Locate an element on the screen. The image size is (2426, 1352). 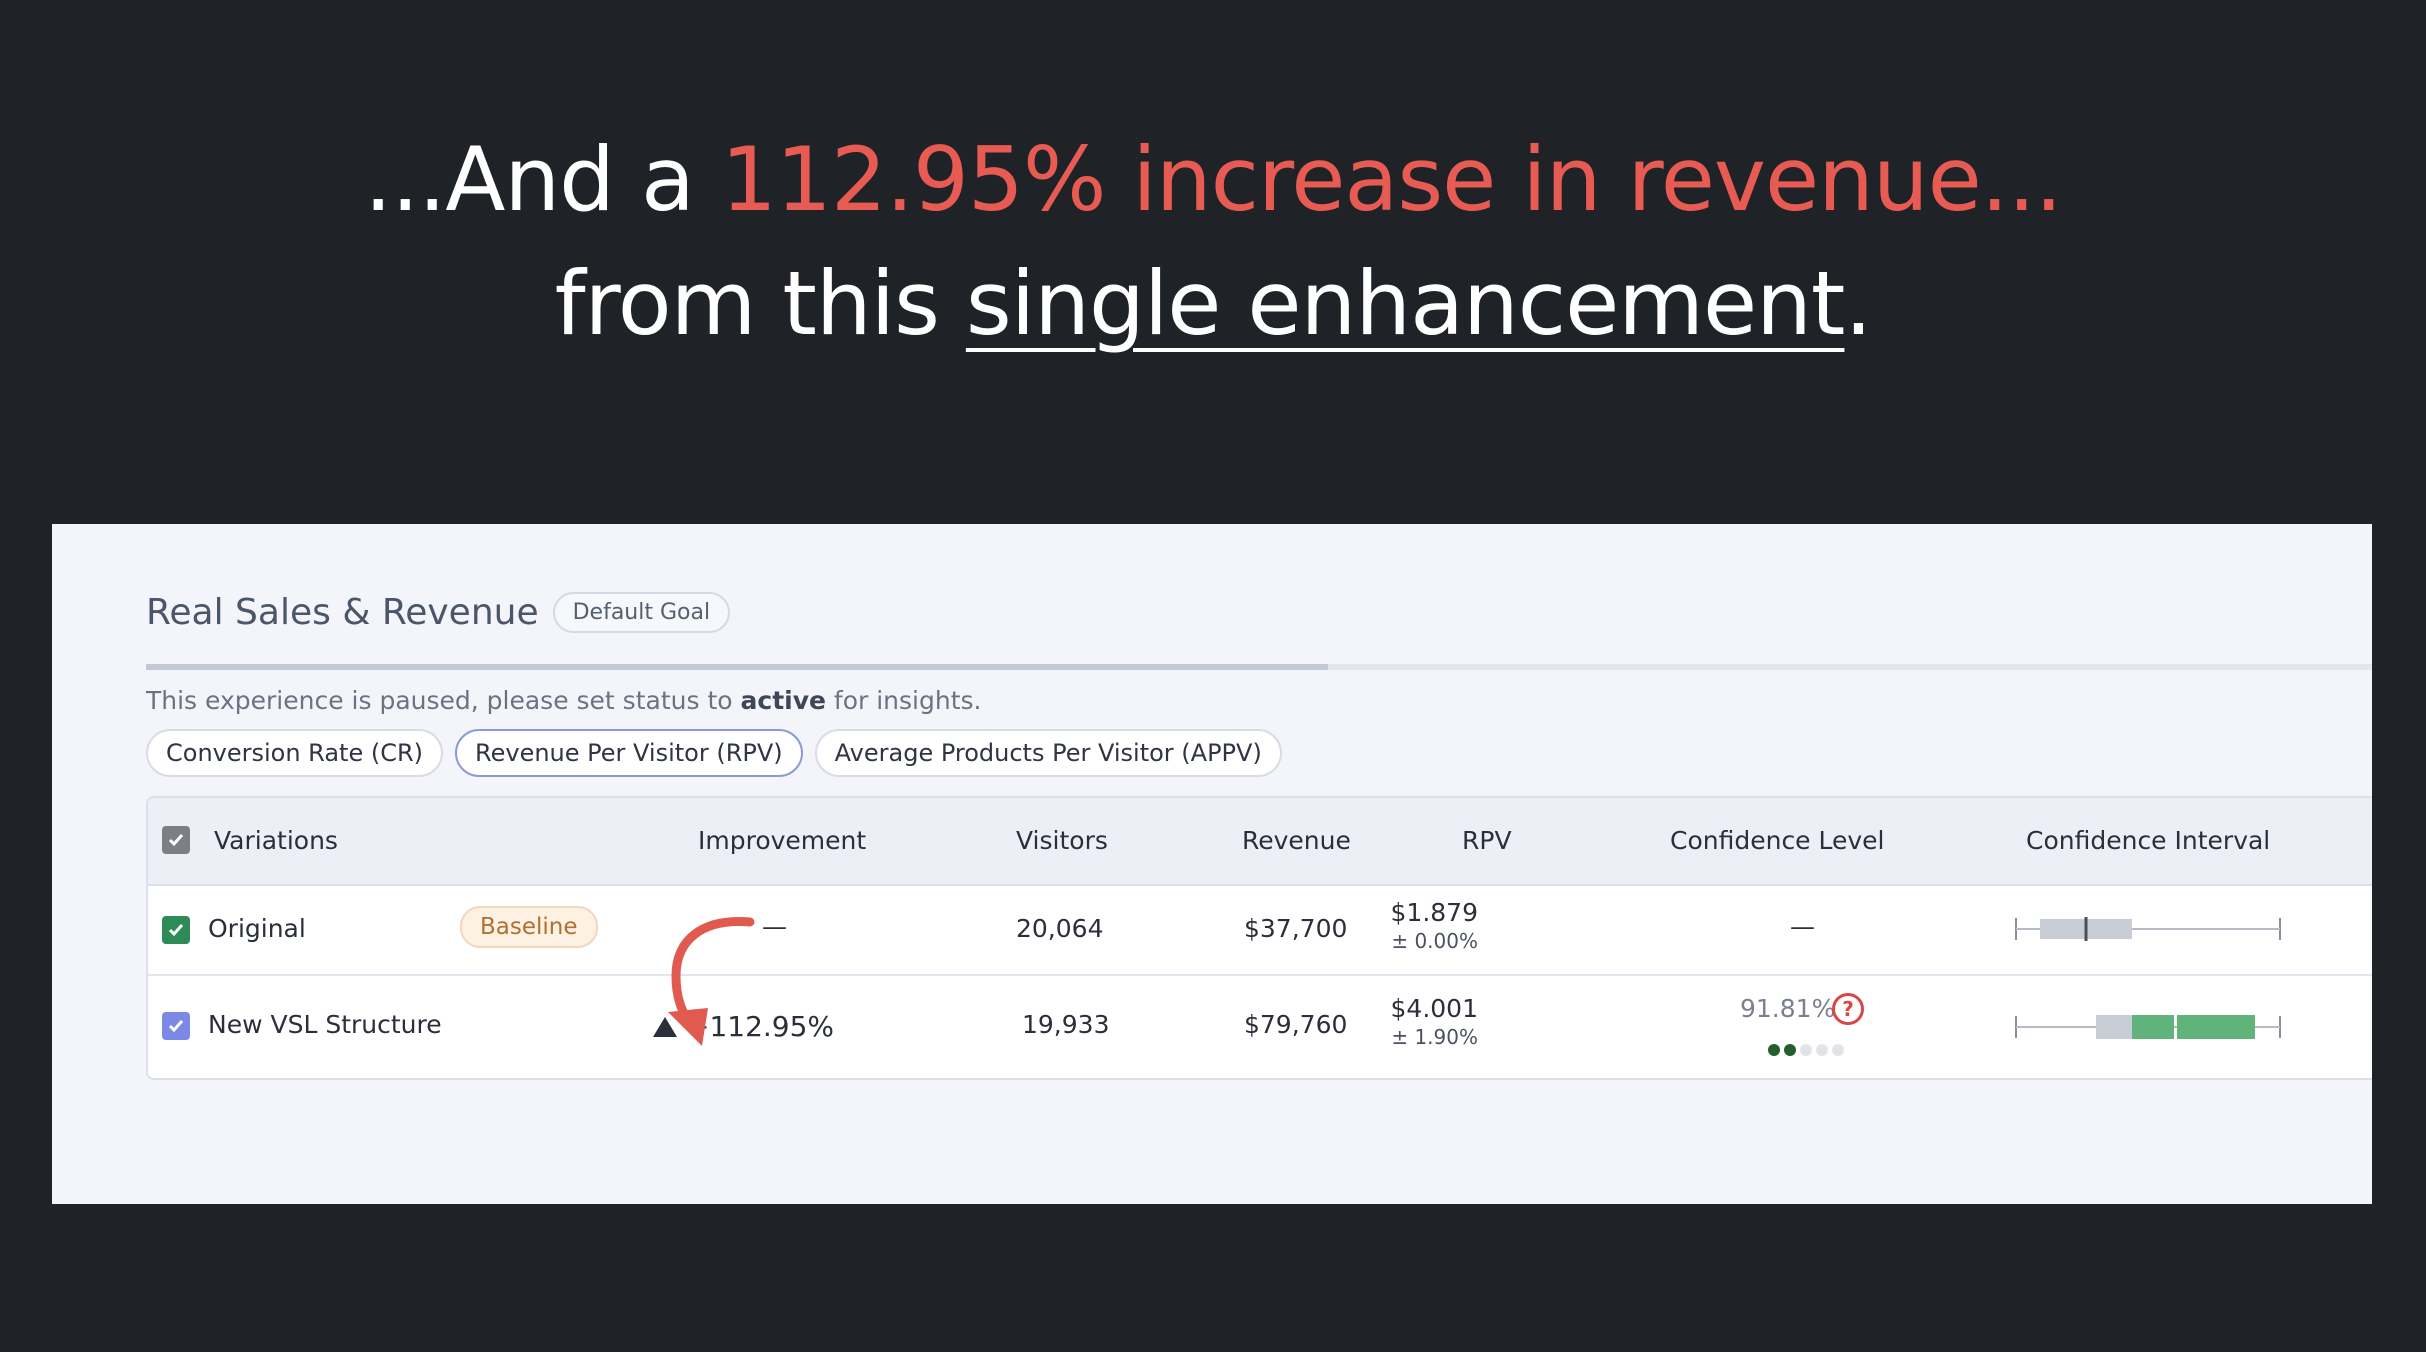
revenue-value: $79,760 is located at coordinates (1296, 1024).